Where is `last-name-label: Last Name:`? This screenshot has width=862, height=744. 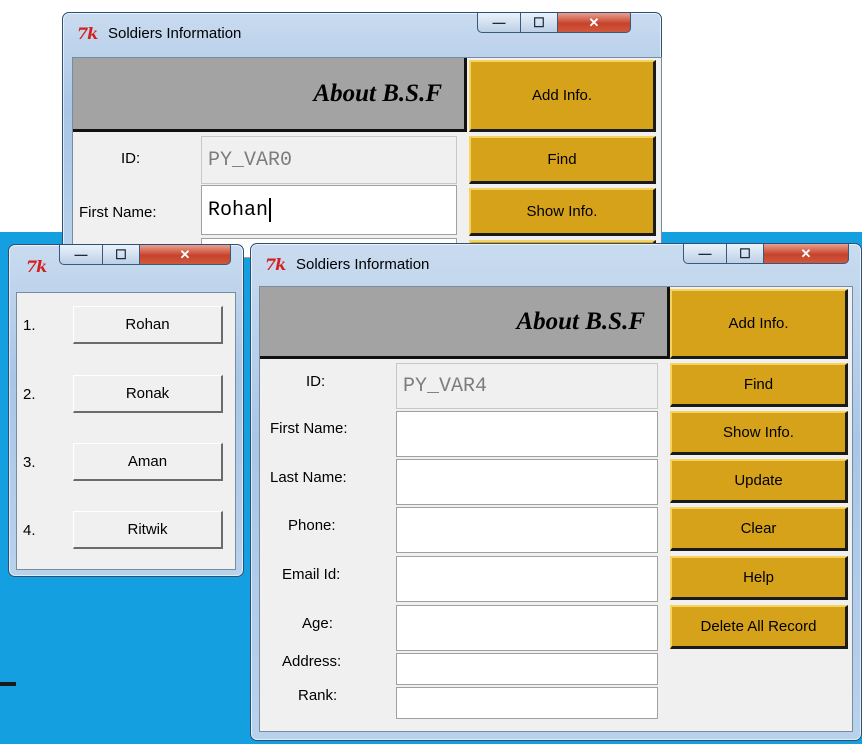
last-name-label: Last Name: is located at coordinates (308, 477).